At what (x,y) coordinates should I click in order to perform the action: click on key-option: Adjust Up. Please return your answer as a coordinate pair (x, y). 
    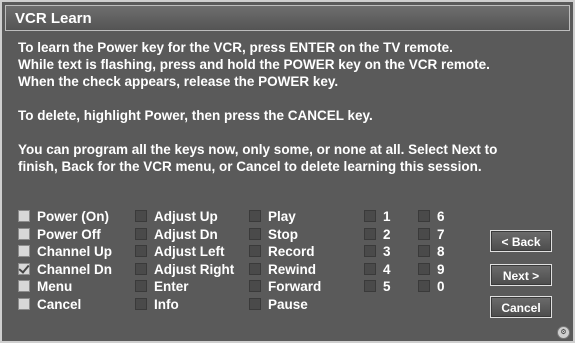
    Looking at the image, I should click on (176, 217).